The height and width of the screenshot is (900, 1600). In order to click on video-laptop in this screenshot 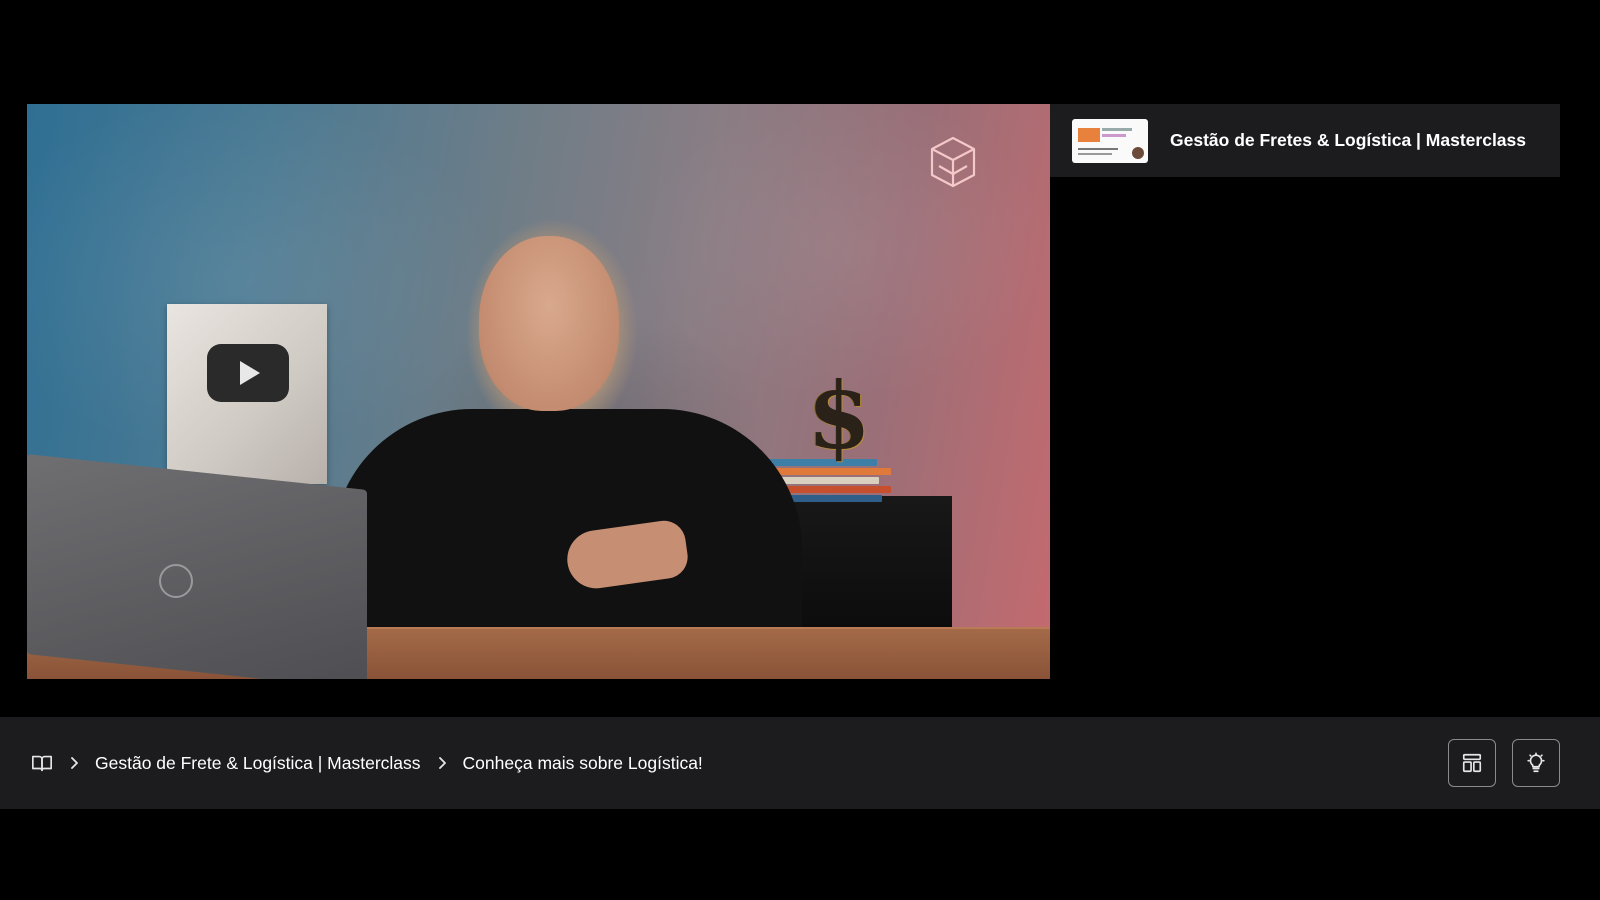, I will do `click(197, 566)`.